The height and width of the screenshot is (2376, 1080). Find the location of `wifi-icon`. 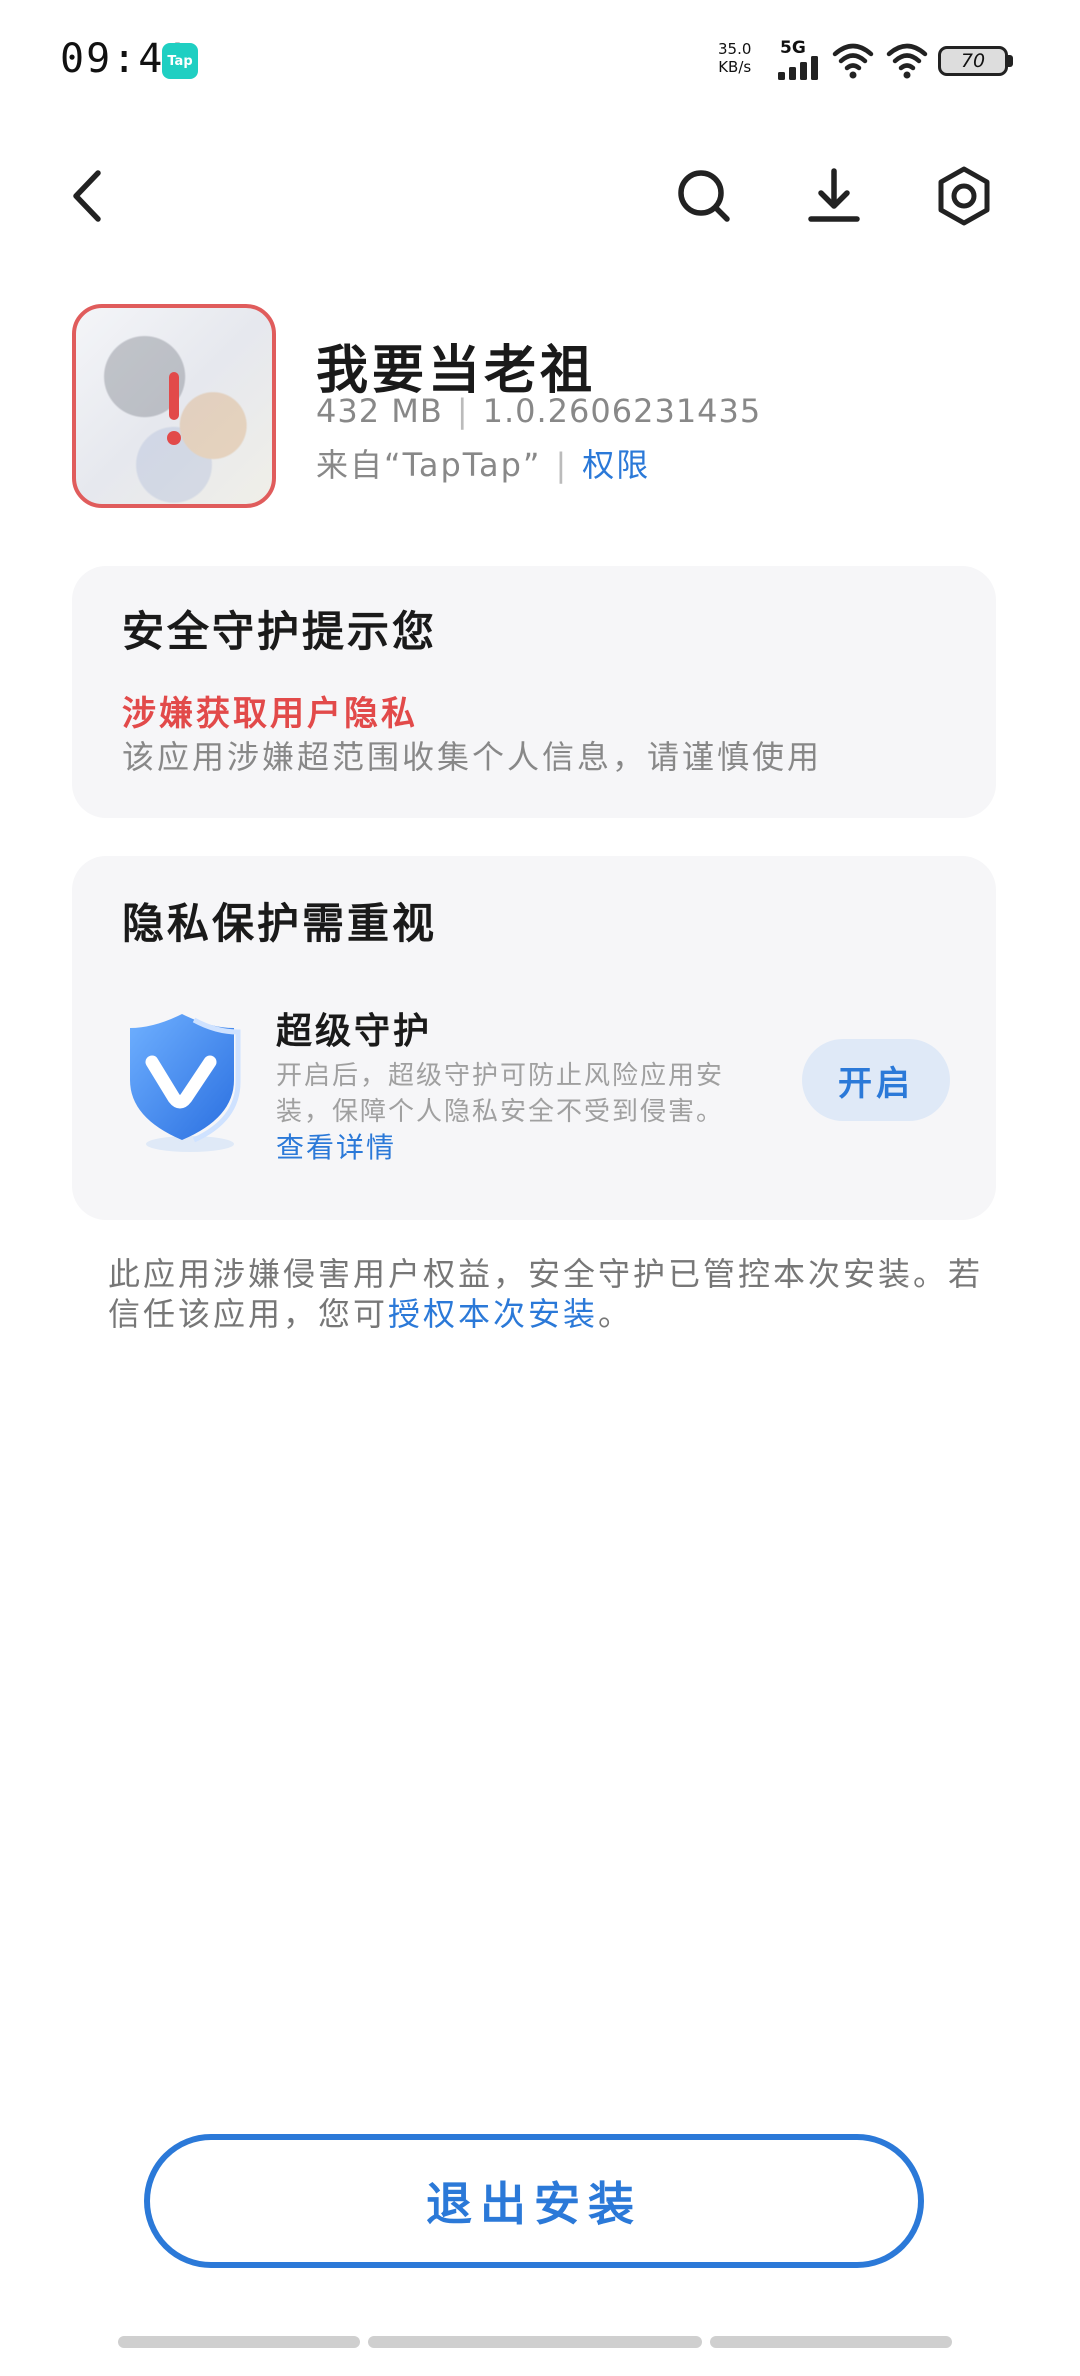

wifi-icon is located at coordinates (853, 61).